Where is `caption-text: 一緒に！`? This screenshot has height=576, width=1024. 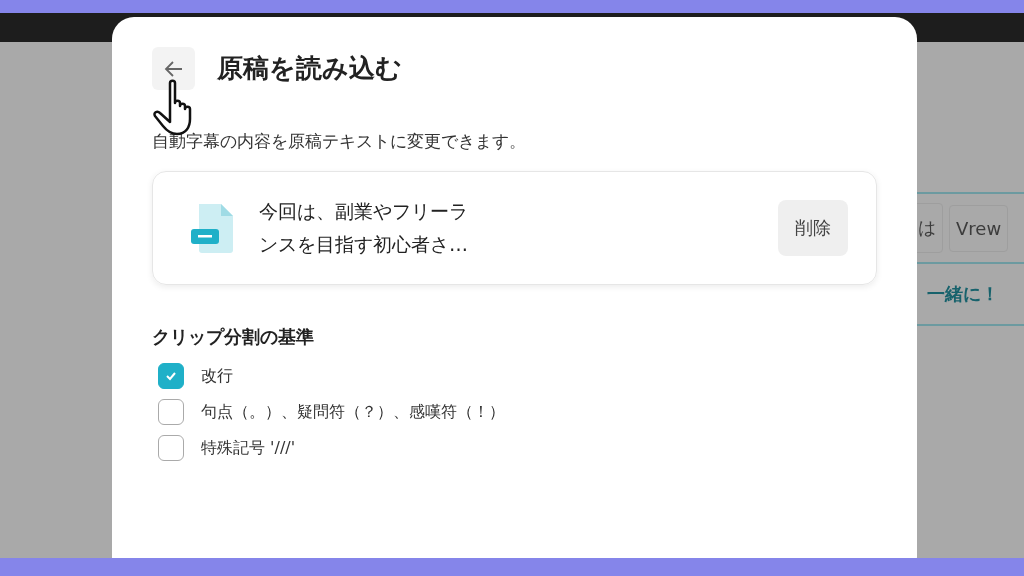
caption-text: 一緒に！ is located at coordinates (962, 294).